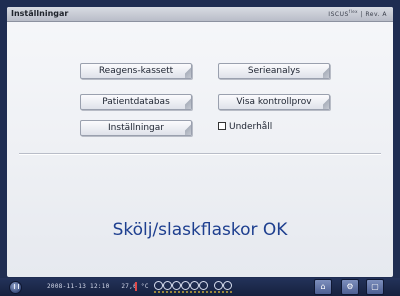 This screenshot has width=400, height=296. What do you see at coordinates (375, 287) in the screenshot?
I see `folder-icon: ▢` at bounding box center [375, 287].